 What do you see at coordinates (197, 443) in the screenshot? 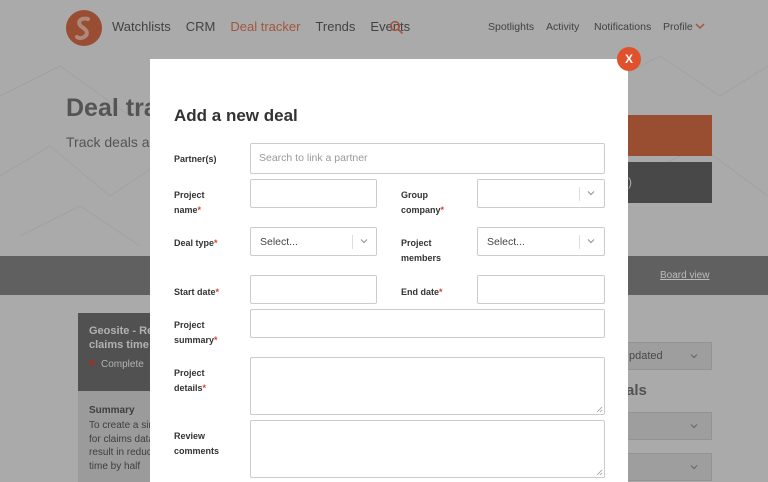
I see `review-comments-label-text: Review comments` at bounding box center [197, 443].